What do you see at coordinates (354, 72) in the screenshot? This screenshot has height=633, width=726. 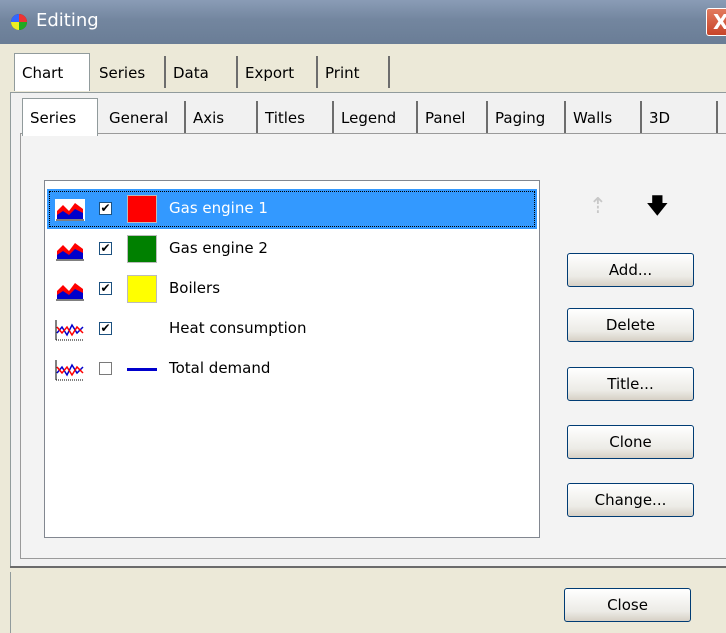 I see `tab-print: Print` at bounding box center [354, 72].